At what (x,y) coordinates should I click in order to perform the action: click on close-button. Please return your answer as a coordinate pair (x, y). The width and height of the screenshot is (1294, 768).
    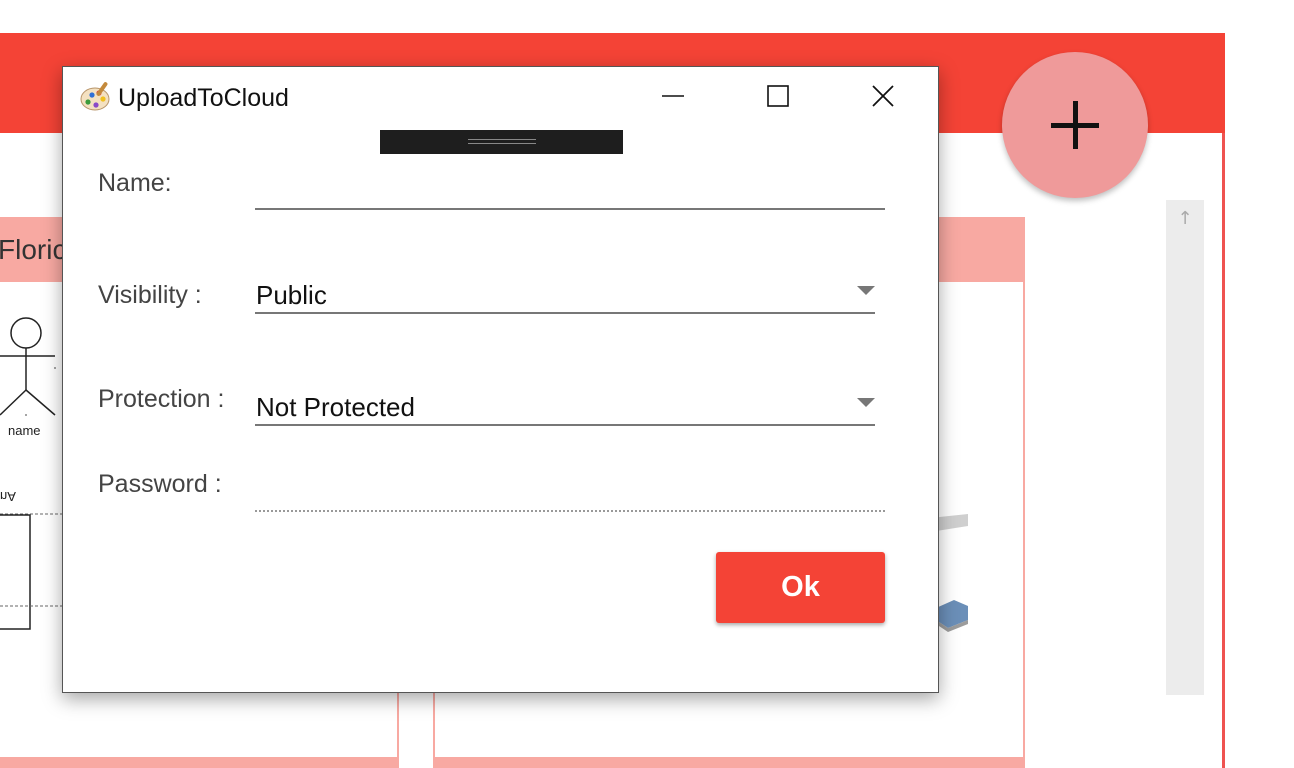
    Looking at the image, I should click on (883, 96).